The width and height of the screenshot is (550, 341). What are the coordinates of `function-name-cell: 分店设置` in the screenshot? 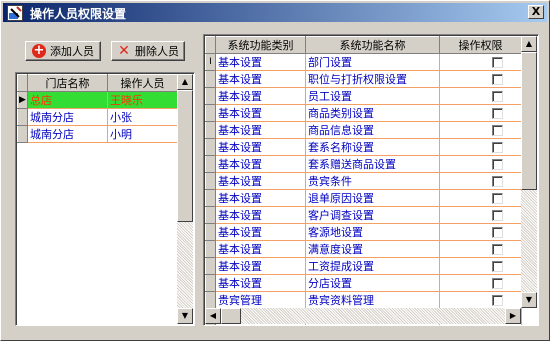 It's located at (372, 283).